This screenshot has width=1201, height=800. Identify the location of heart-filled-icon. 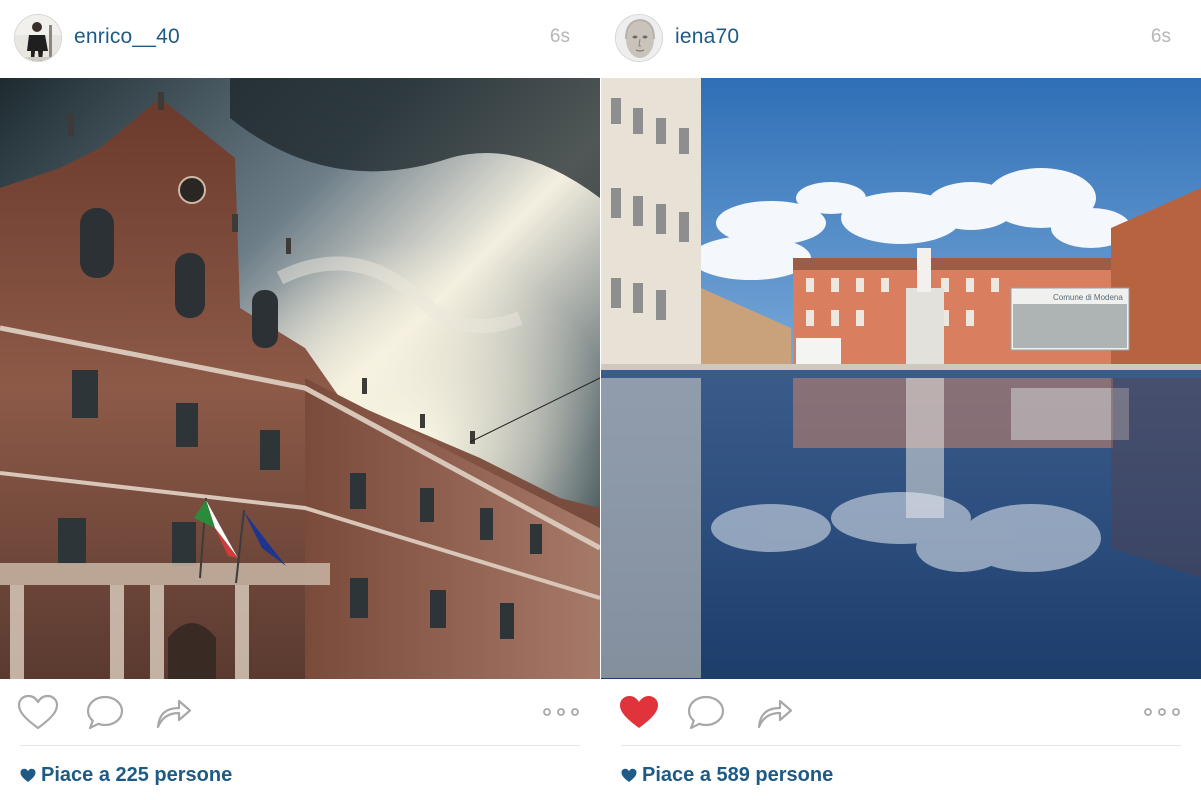
(639, 713).